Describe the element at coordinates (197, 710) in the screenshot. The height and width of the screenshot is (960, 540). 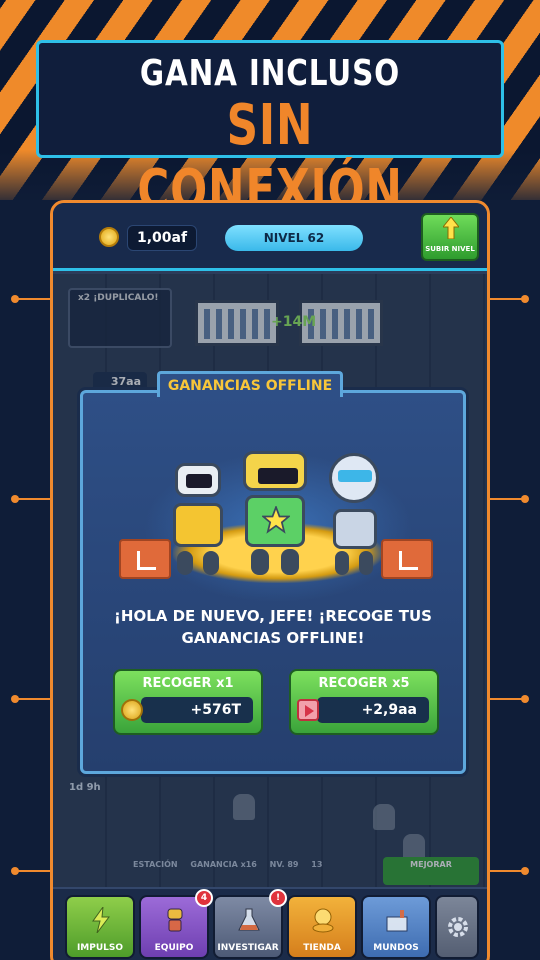
I see `collect-x1-value: +576T` at that location.